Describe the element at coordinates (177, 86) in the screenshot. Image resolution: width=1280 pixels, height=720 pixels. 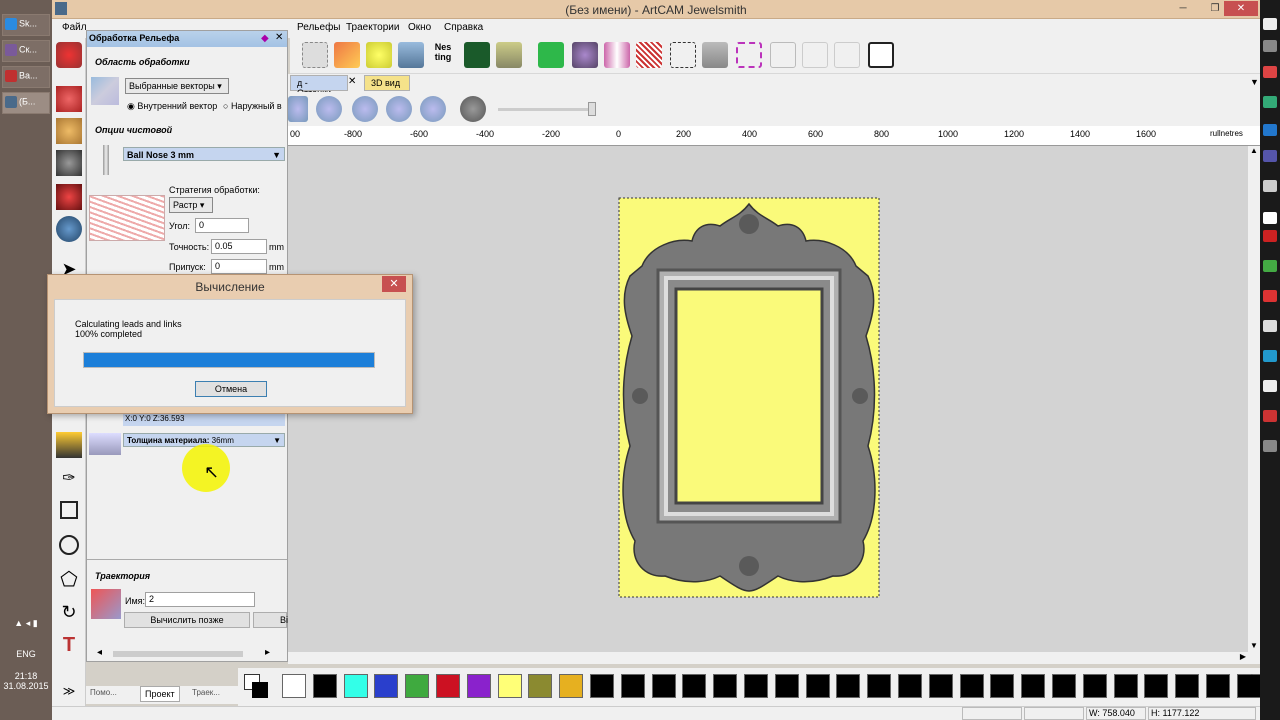
I see `area-select: Выбранные векторы ▾` at that location.